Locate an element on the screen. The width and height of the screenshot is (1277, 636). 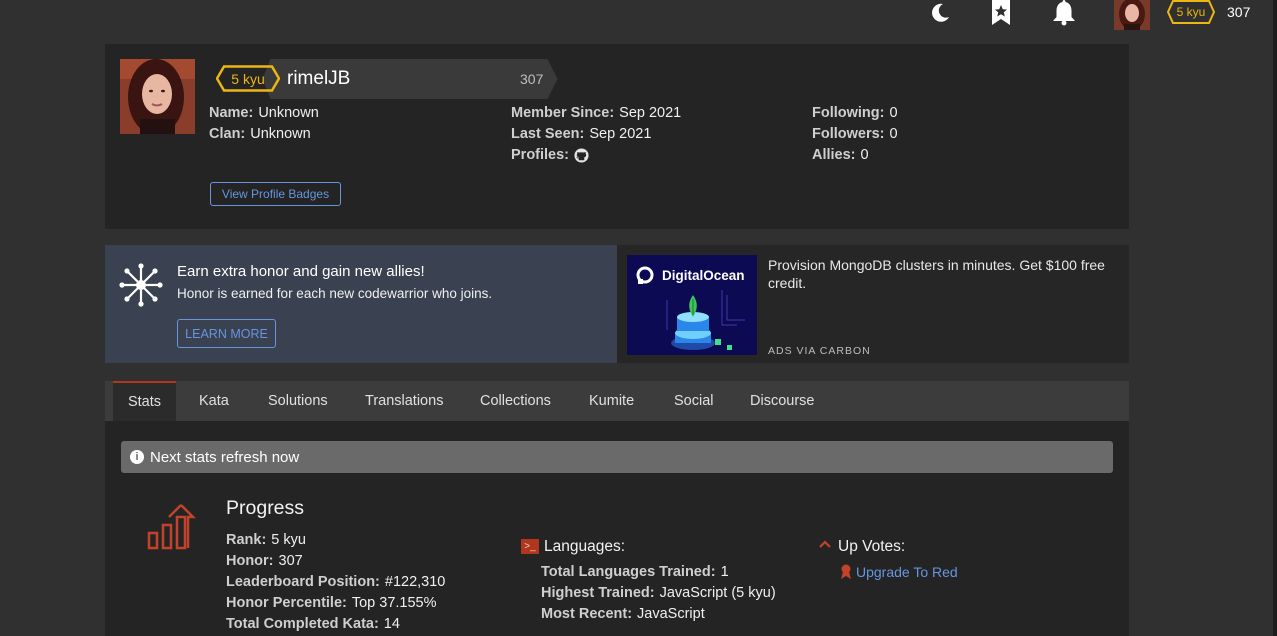
languages-title: Languages: is located at coordinates (585, 546).